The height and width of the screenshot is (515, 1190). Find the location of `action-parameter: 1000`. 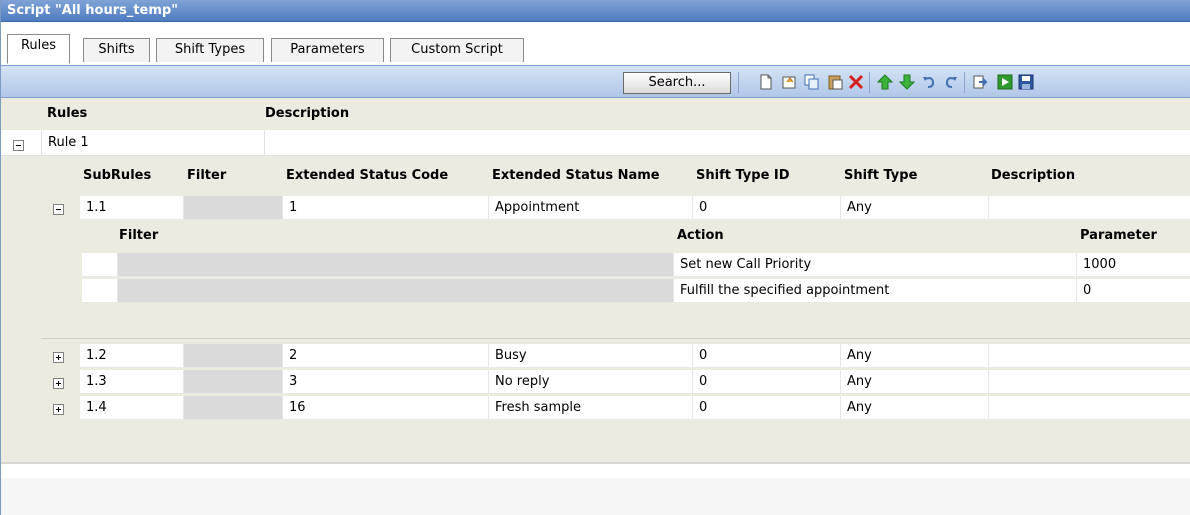

action-parameter: 1000 is located at coordinates (1133, 265).